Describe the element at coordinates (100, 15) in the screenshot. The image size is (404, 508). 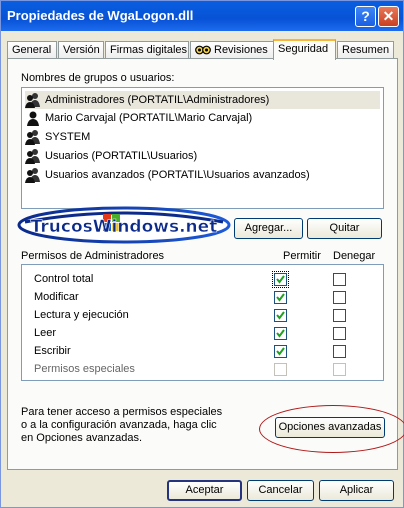
I see `window-title: Propiedades de WgaLogon.dll` at that location.